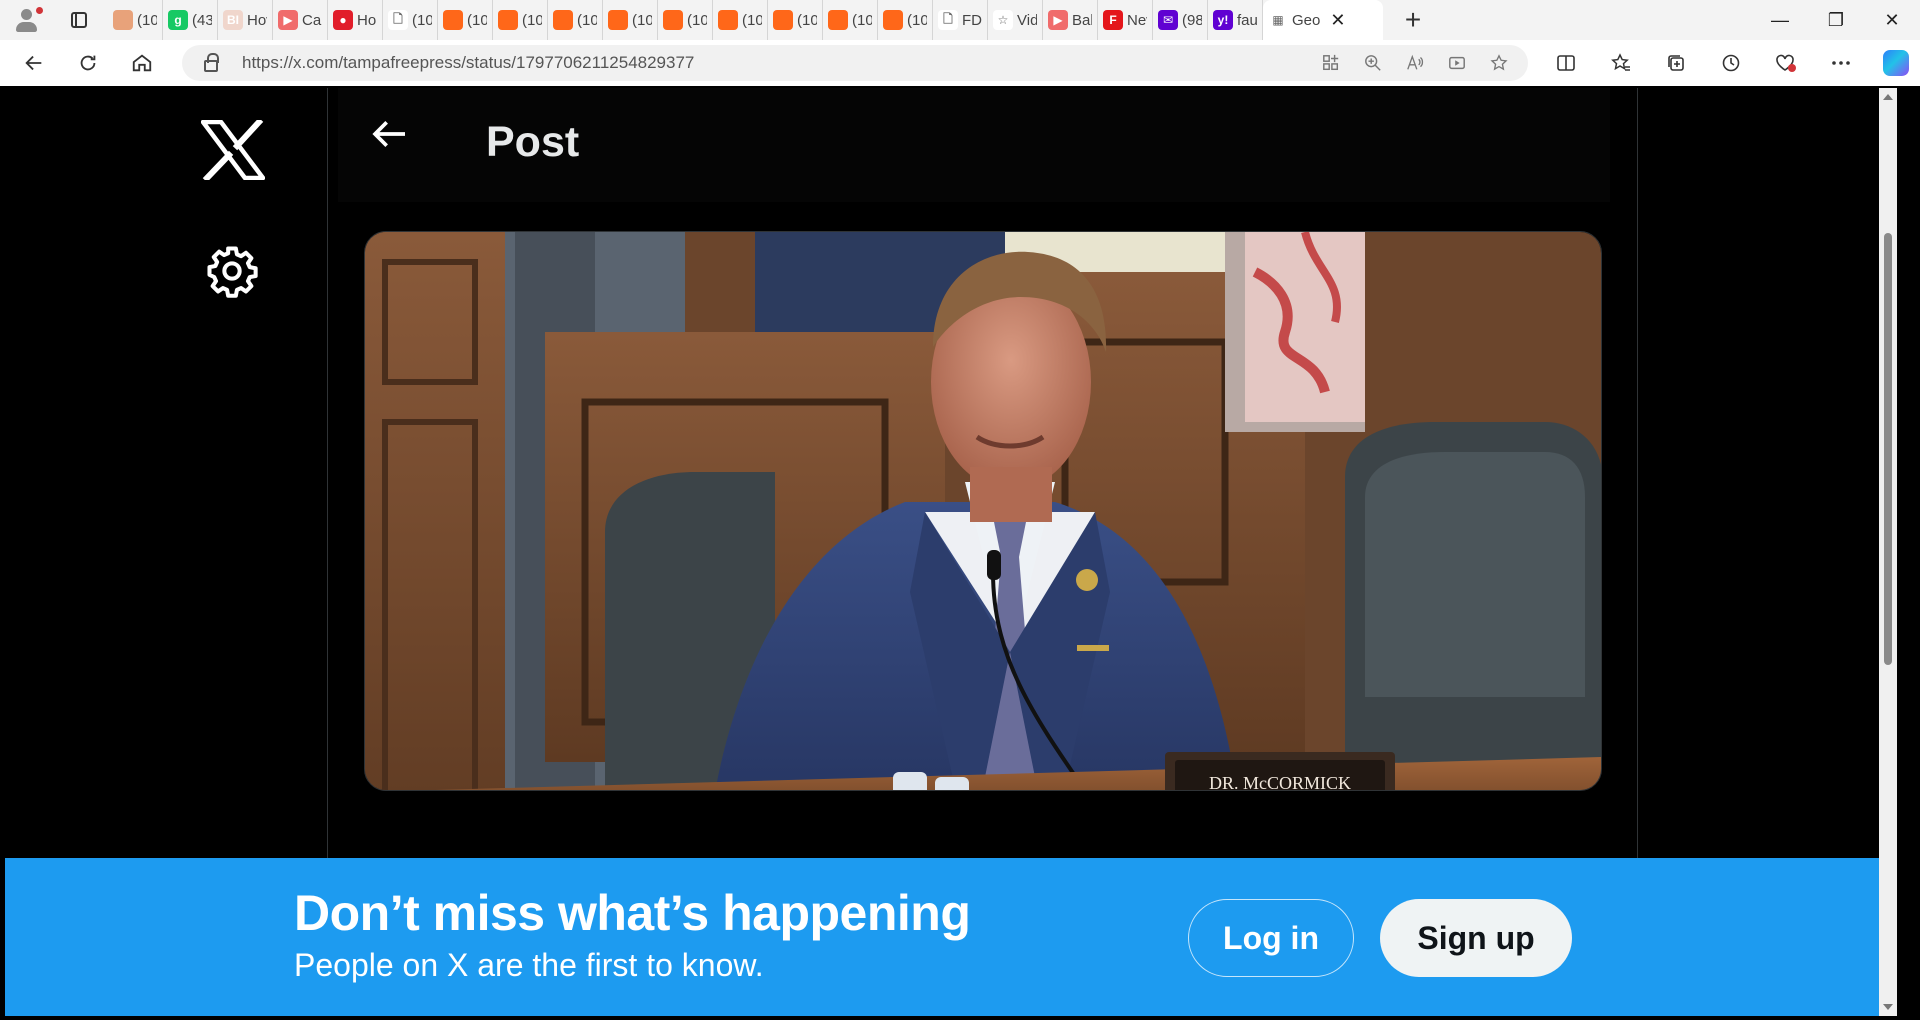 This screenshot has height=1020, width=1920. What do you see at coordinates (1457, 63) in the screenshot?
I see `video-icon` at bounding box center [1457, 63].